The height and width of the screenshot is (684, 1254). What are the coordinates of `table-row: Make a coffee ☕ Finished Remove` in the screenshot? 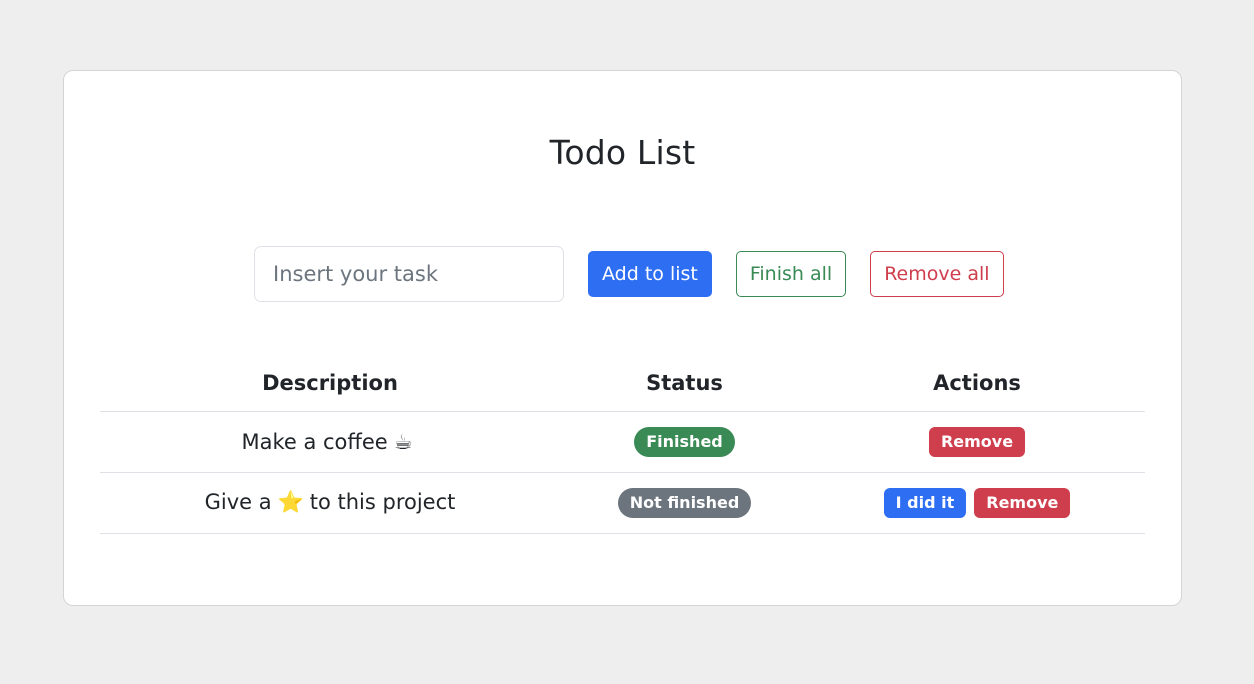 It's located at (622, 442).